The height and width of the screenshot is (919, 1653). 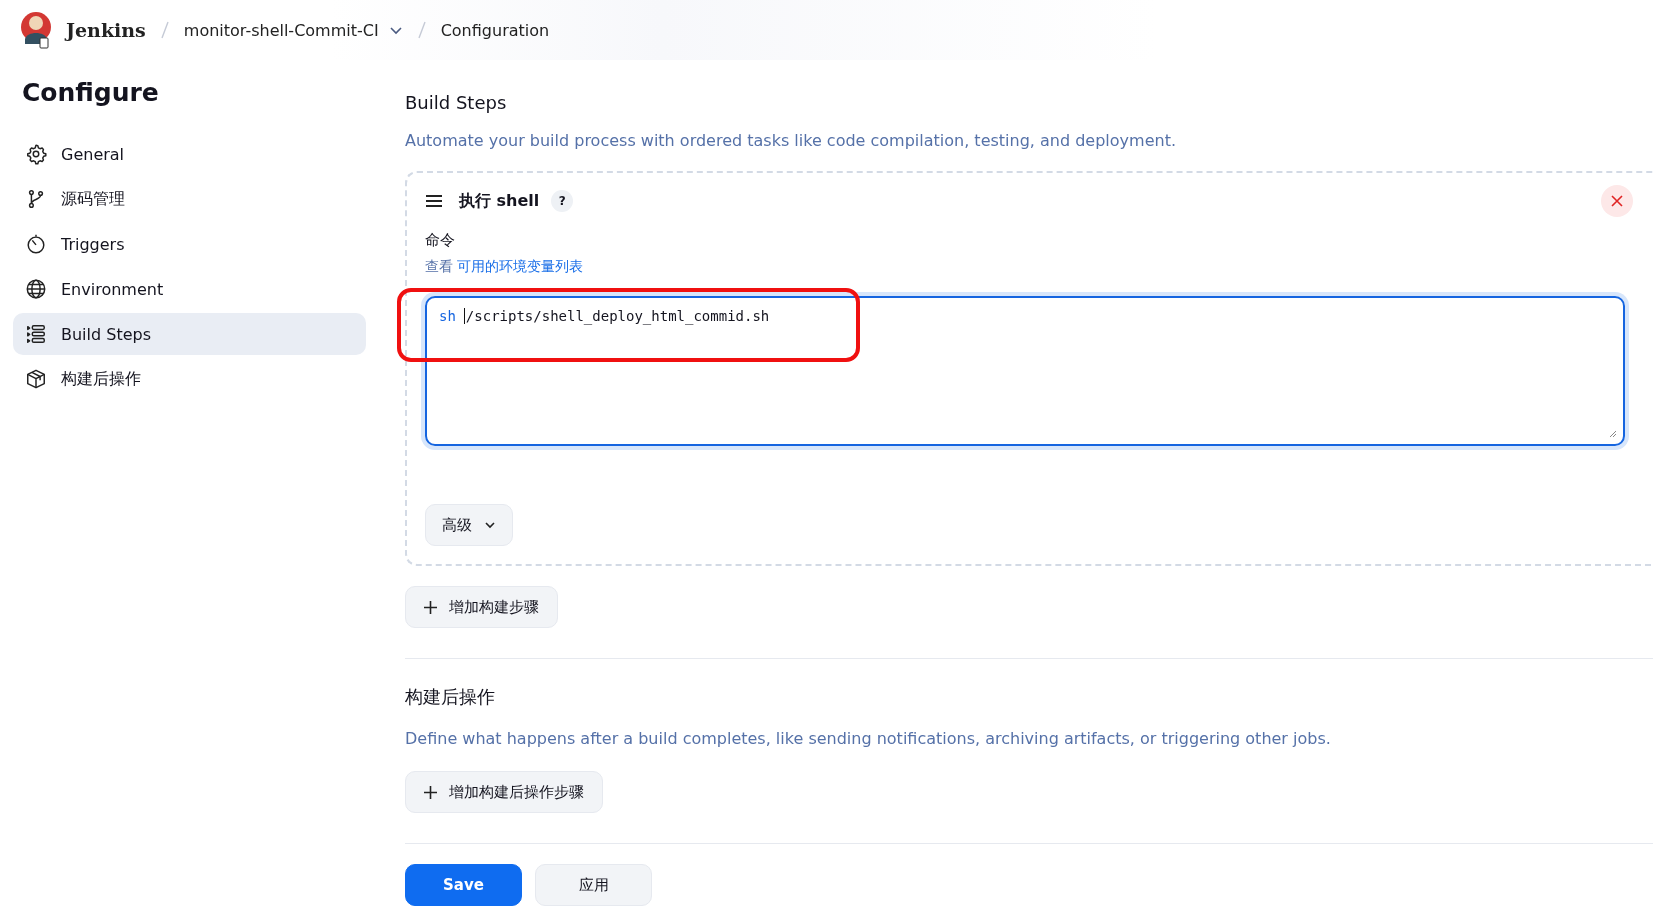 What do you see at coordinates (499, 201) in the screenshot?
I see `step-title: 执行 shell` at bounding box center [499, 201].